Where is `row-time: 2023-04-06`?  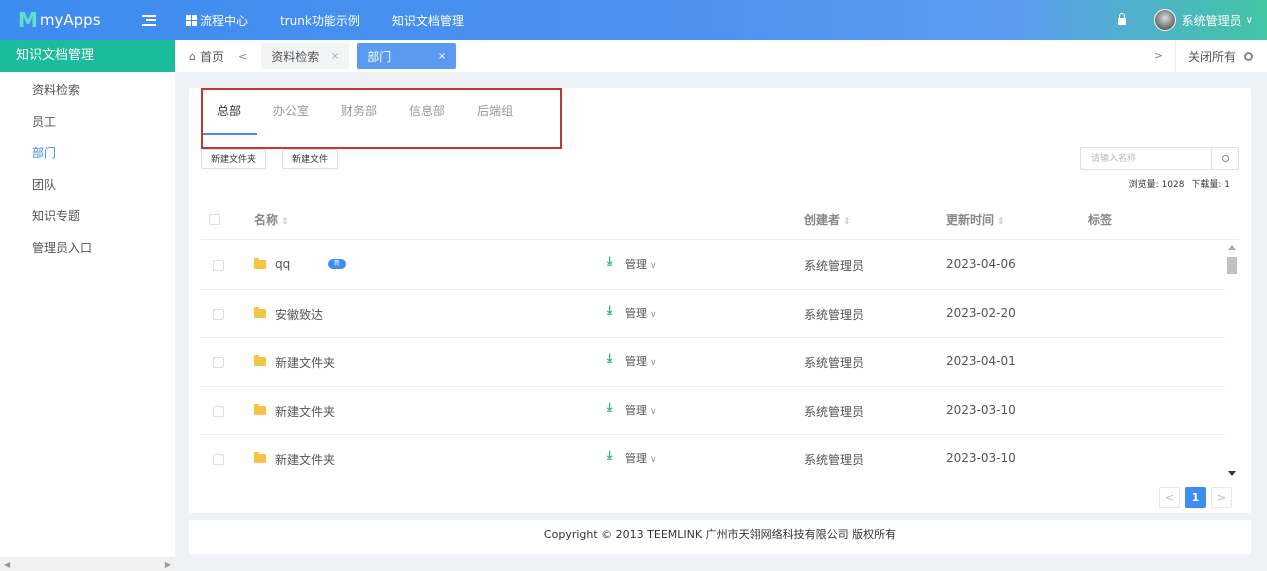 row-time: 2023-04-06 is located at coordinates (981, 264).